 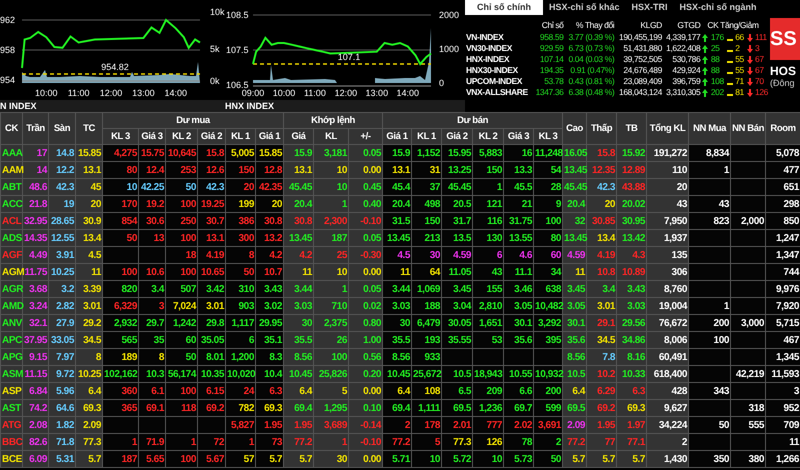 I want to click on axis-label: 11:00, so click(x=79, y=93).